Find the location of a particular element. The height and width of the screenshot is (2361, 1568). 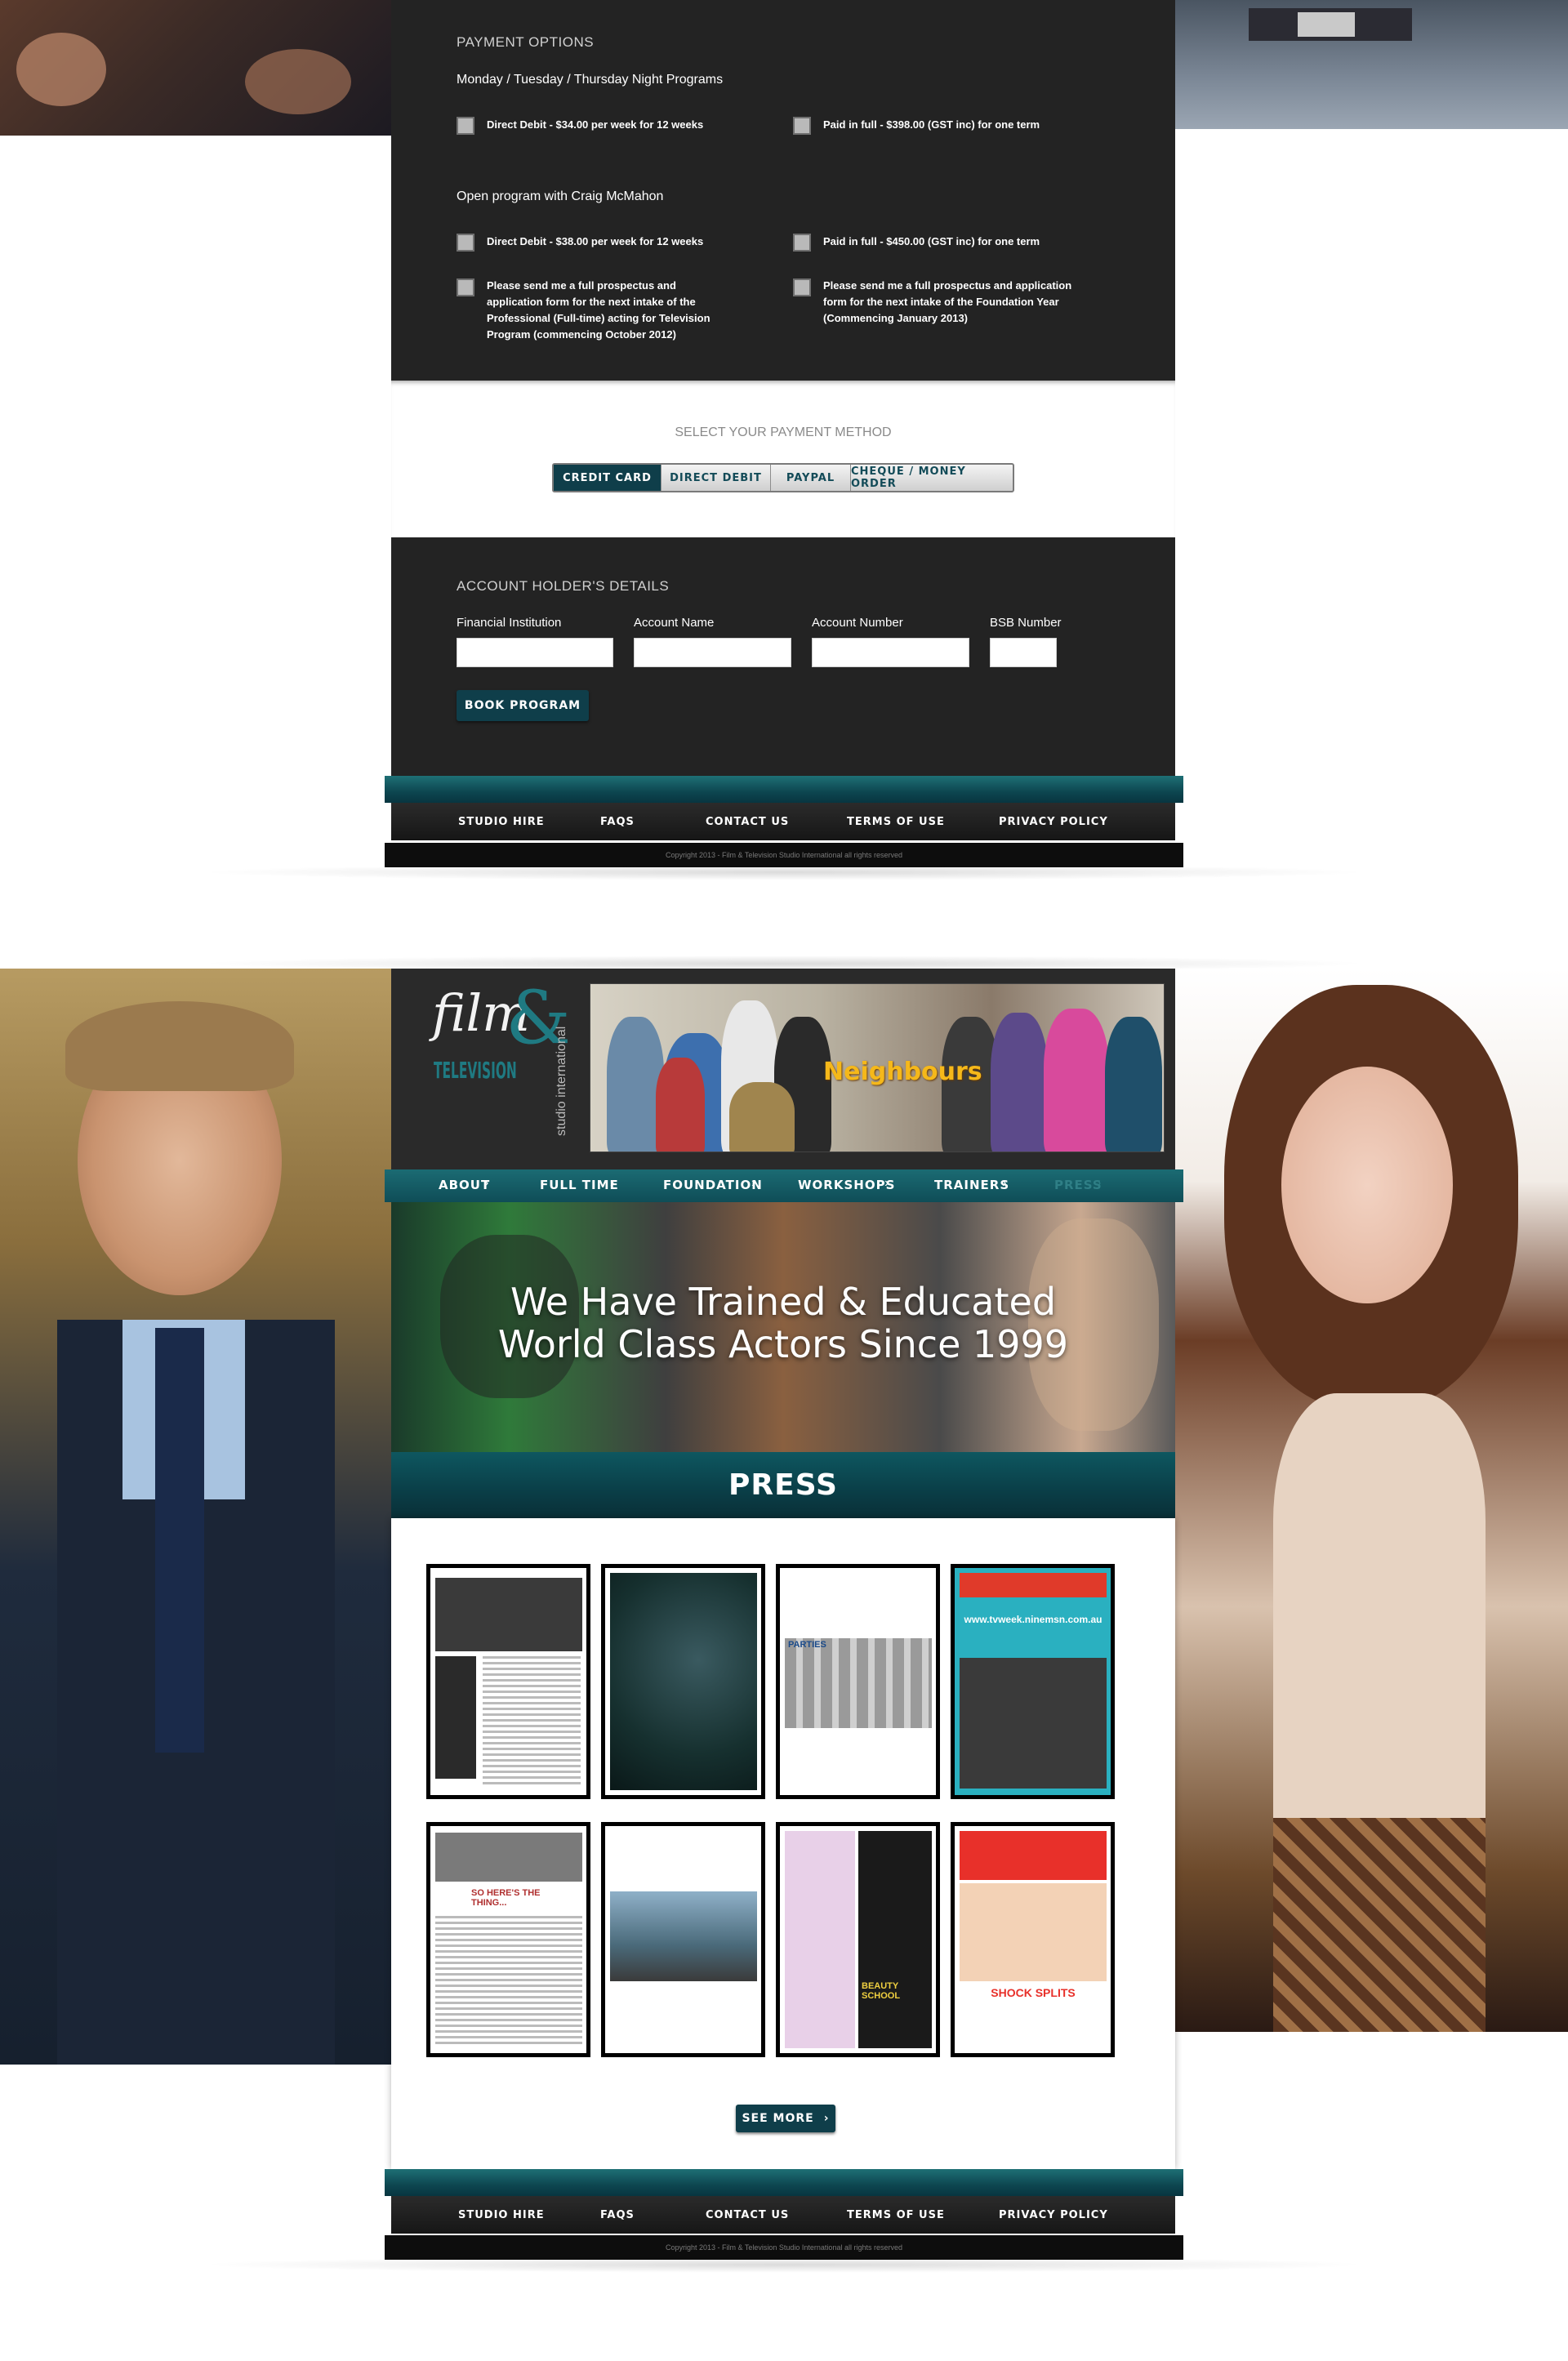

nav-item-about: ABOUT is located at coordinates (465, 1185).